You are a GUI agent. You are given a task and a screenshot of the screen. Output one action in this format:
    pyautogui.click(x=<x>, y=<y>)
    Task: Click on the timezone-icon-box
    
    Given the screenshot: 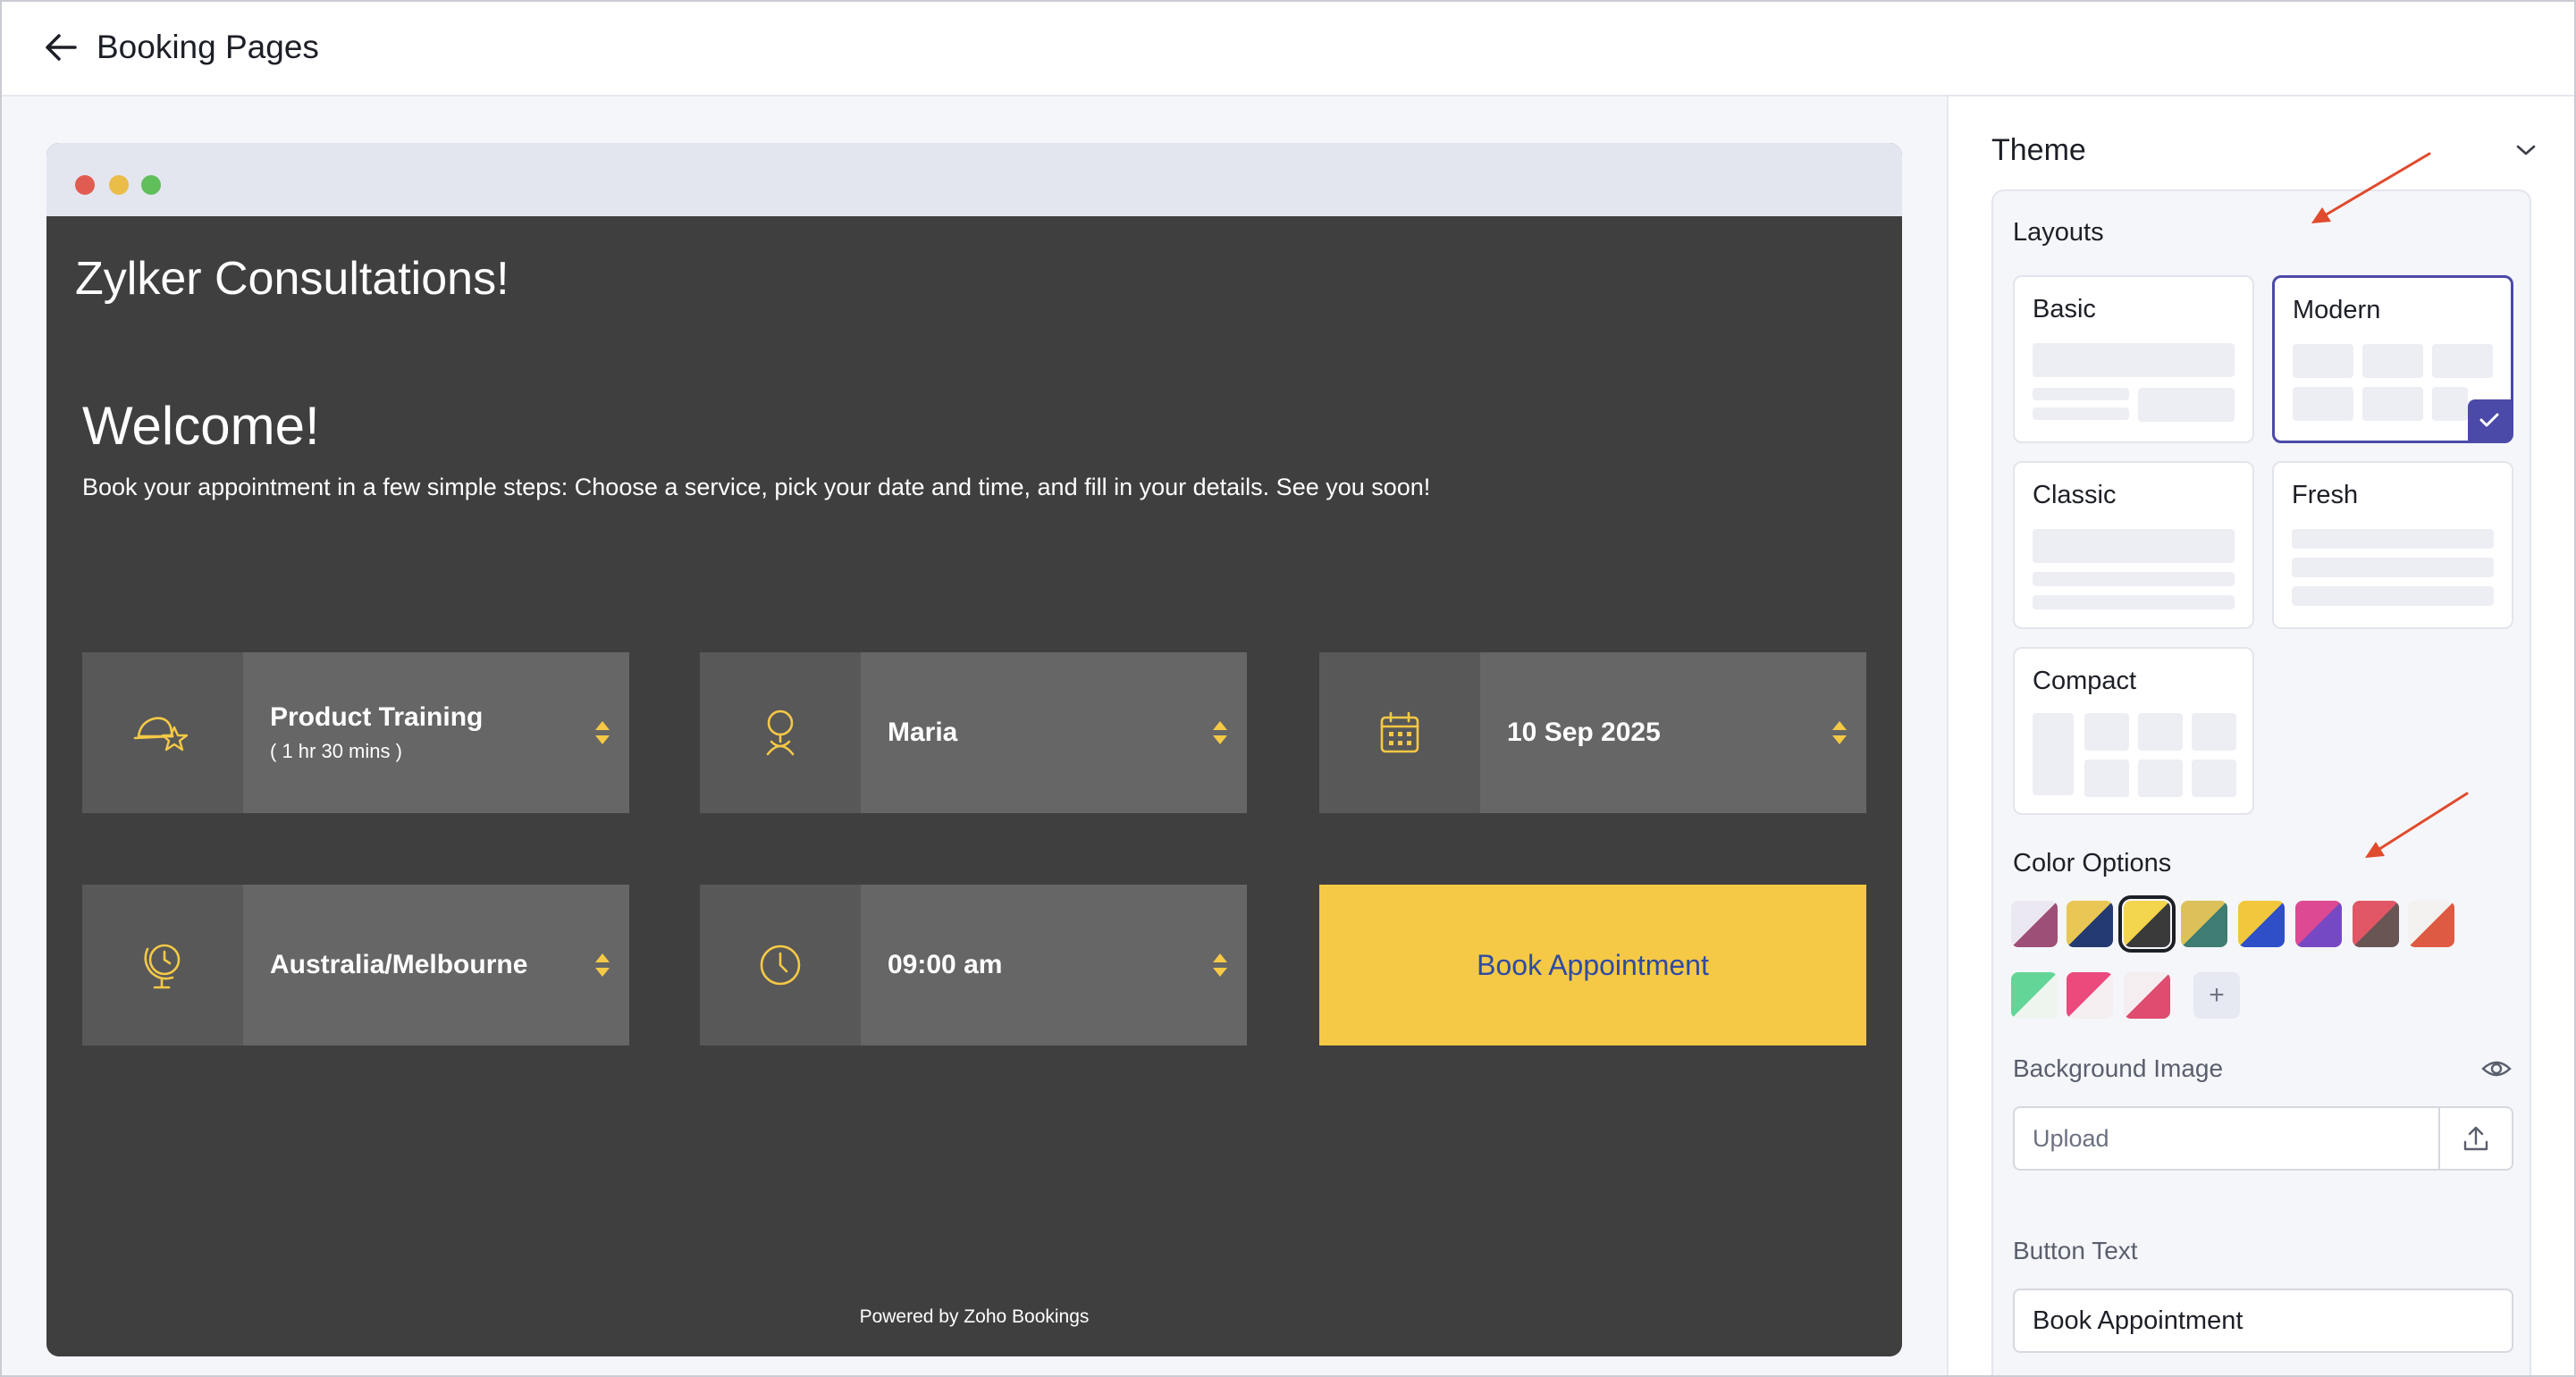 What is the action you would take?
    pyautogui.click(x=162, y=965)
    